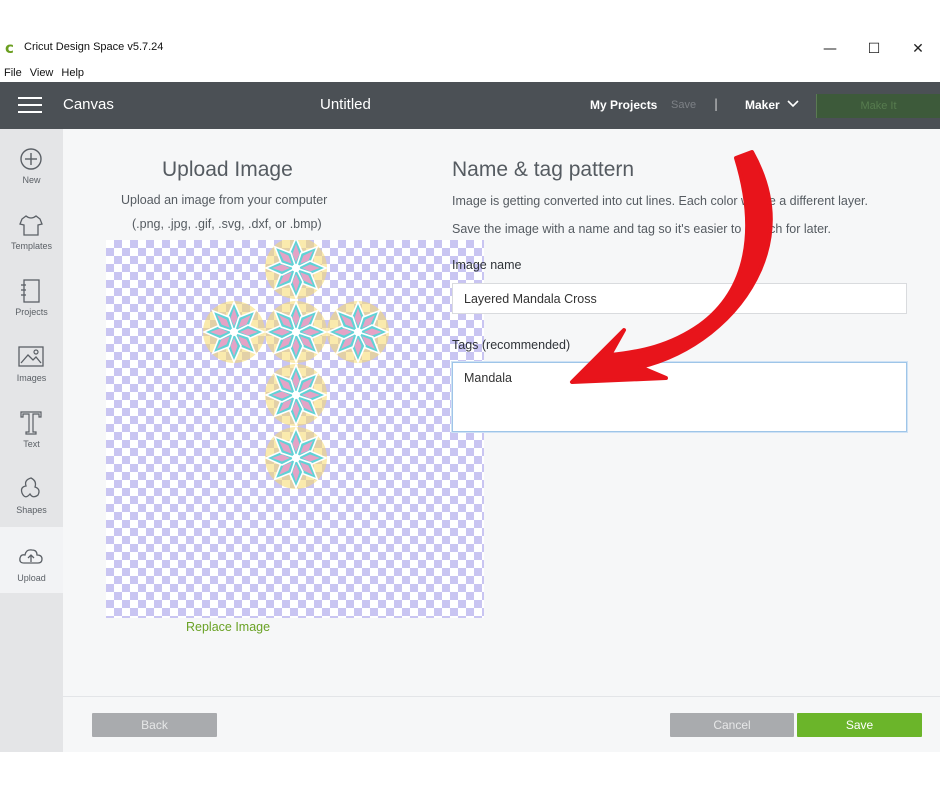 This screenshot has height=788, width=940. I want to click on make-it-button: Make It, so click(878, 106).